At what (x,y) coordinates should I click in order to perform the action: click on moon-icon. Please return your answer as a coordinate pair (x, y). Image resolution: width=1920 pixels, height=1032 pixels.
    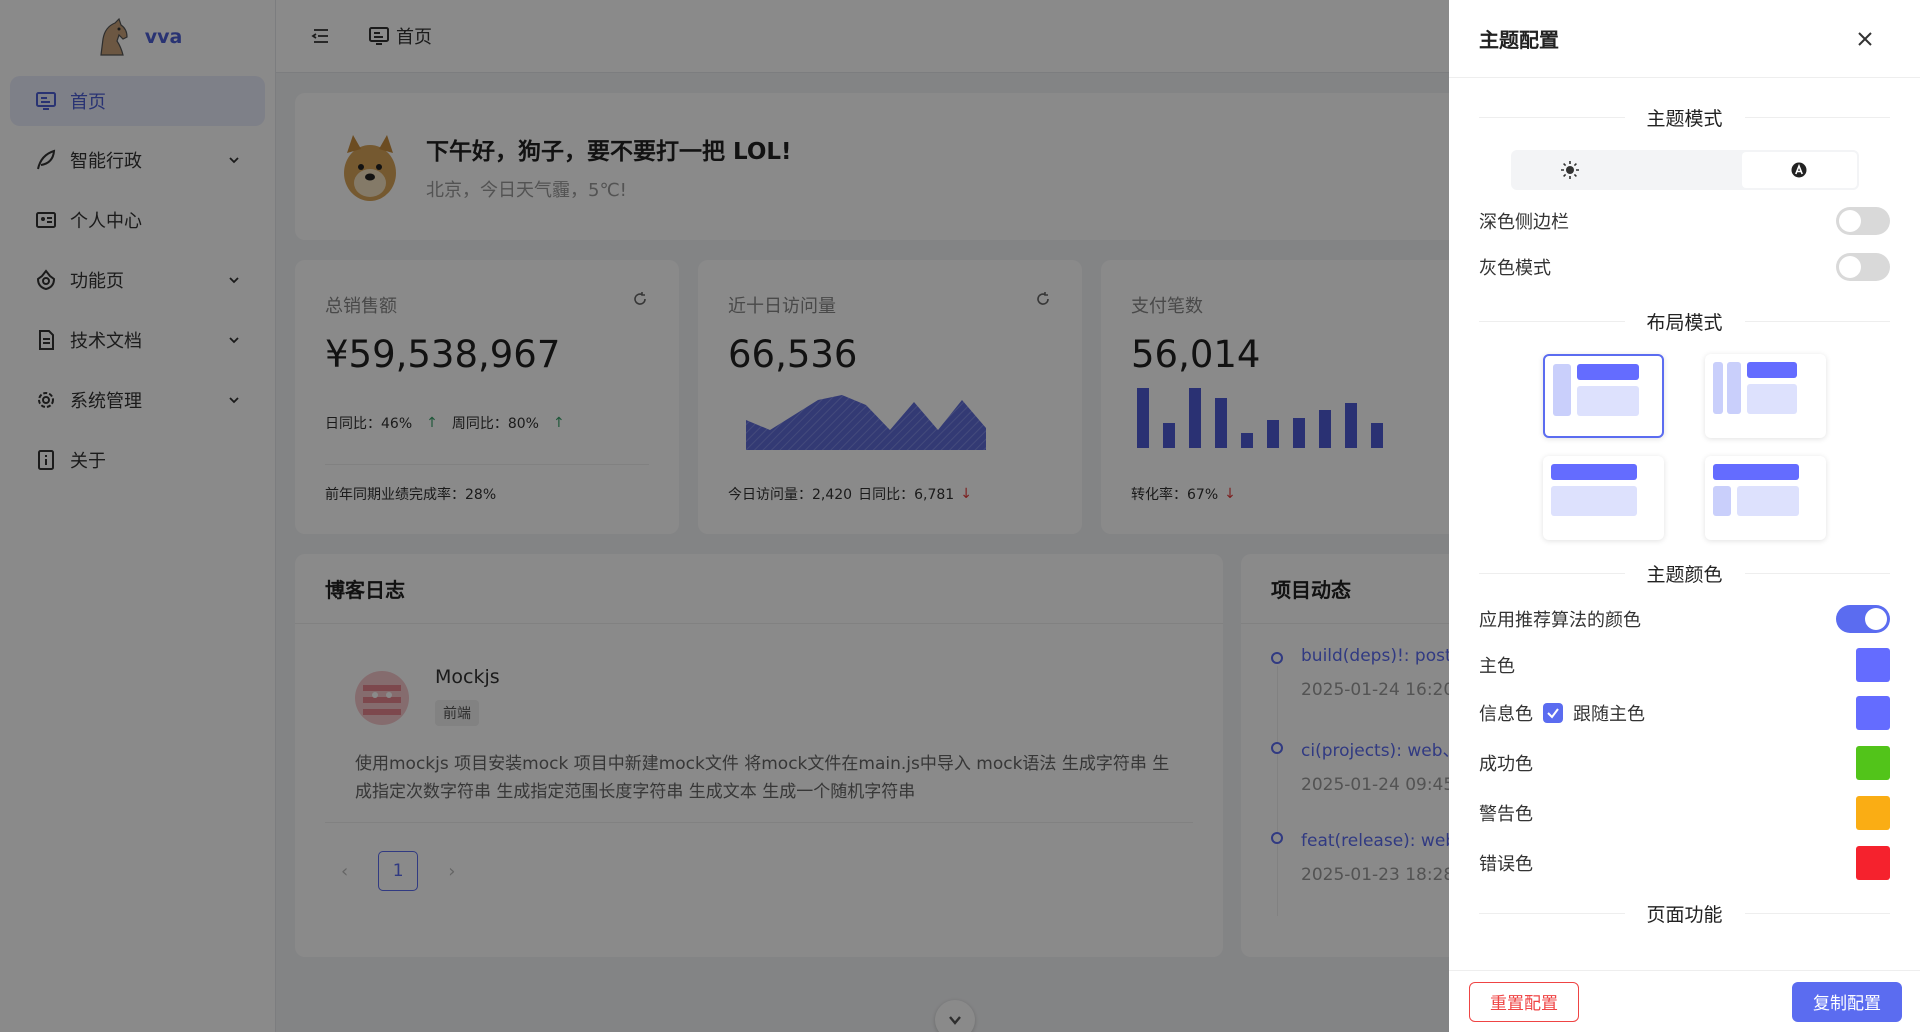
    Looking at the image, I should click on (1684, 170).